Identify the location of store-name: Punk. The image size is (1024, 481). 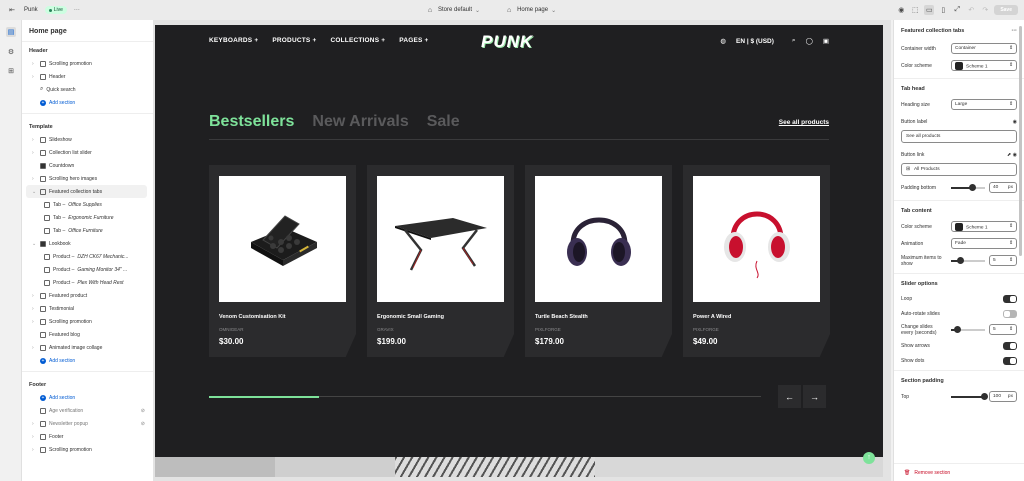
(31, 10).